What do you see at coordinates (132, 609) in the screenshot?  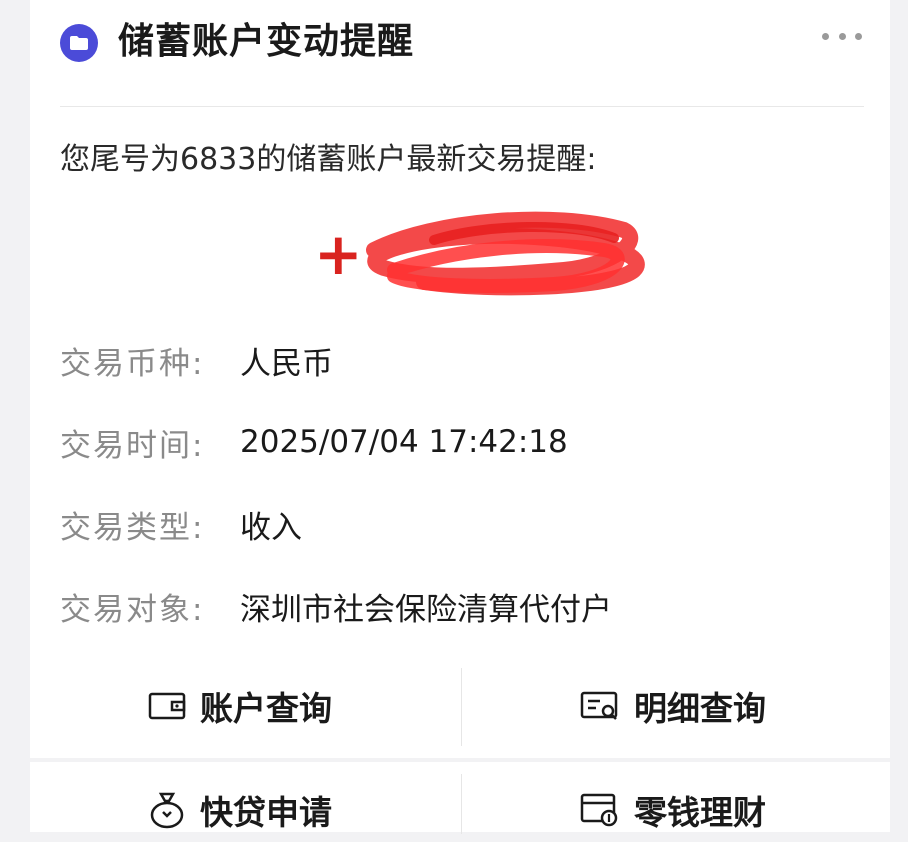 I see `detail-label: 交易对象:` at bounding box center [132, 609].